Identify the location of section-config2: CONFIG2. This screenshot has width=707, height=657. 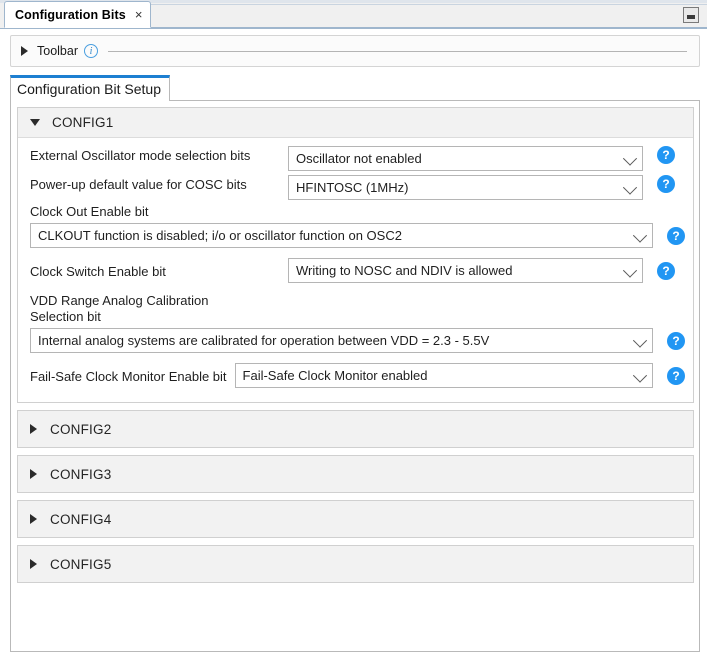
(355, 429).